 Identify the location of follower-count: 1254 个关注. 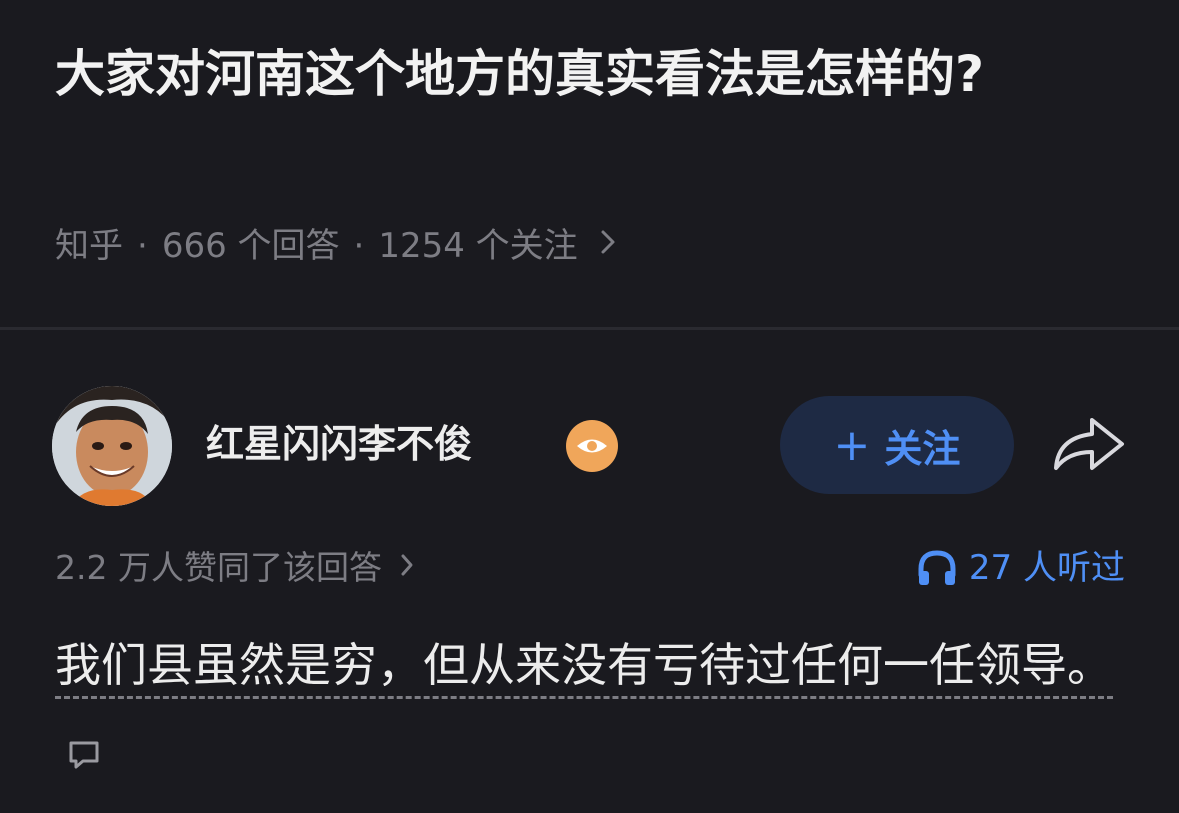
(478, 246).